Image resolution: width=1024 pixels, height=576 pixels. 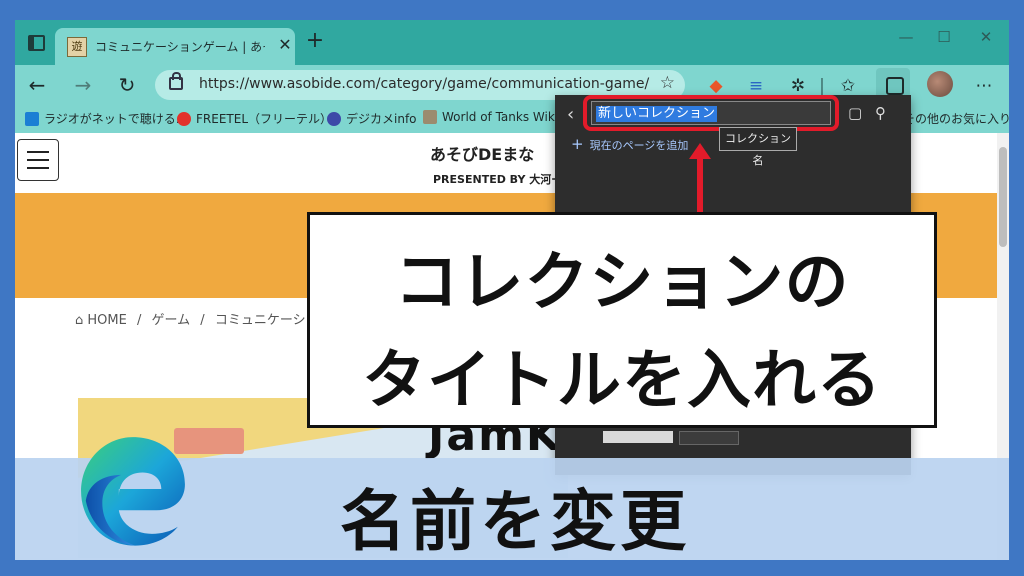 I want to click on red-arrow-shaft, so click(x=700, y=186).